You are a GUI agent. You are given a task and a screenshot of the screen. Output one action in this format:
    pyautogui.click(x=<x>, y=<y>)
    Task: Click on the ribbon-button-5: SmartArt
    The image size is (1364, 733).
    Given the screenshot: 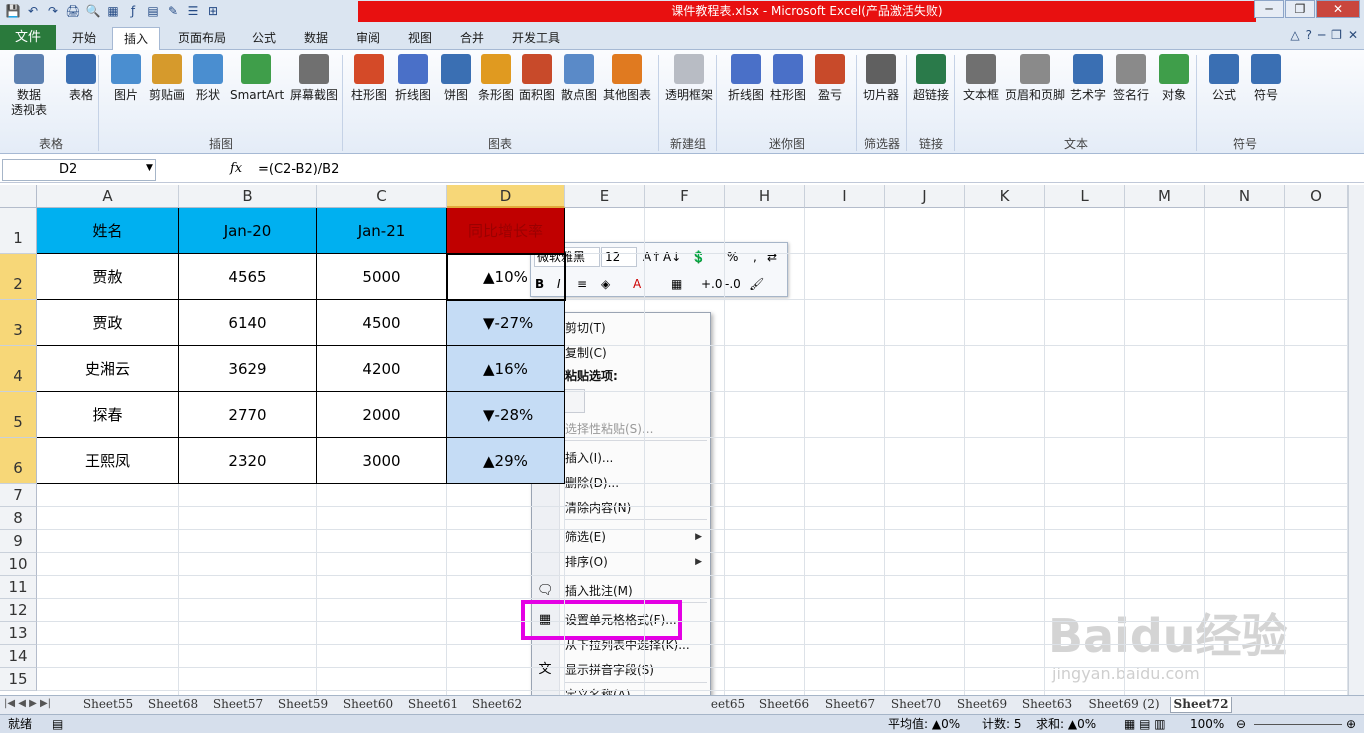 What is the action you would take?
    pyautogui.click(x=257, y=78)
    